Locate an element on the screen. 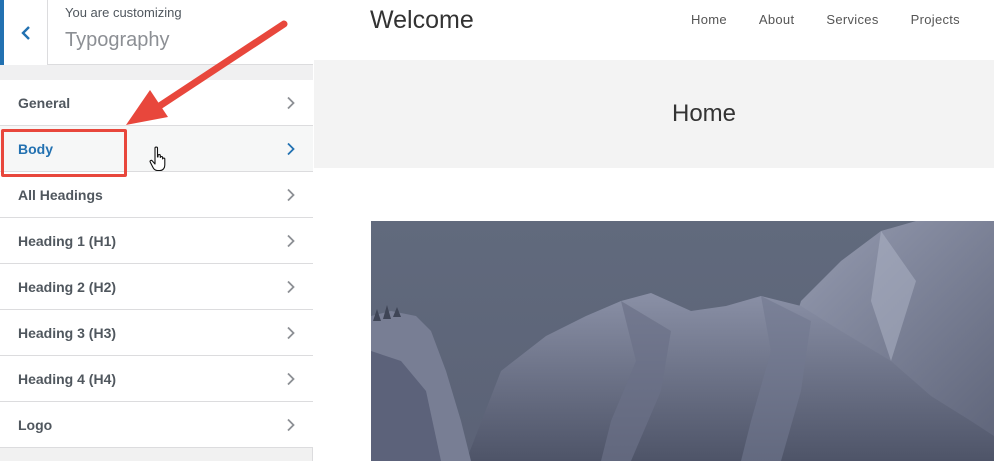 The height and width of the screenshot is (461, 994). site-header: Welcome Home About Services Projects is located at coordinates (654, 30).